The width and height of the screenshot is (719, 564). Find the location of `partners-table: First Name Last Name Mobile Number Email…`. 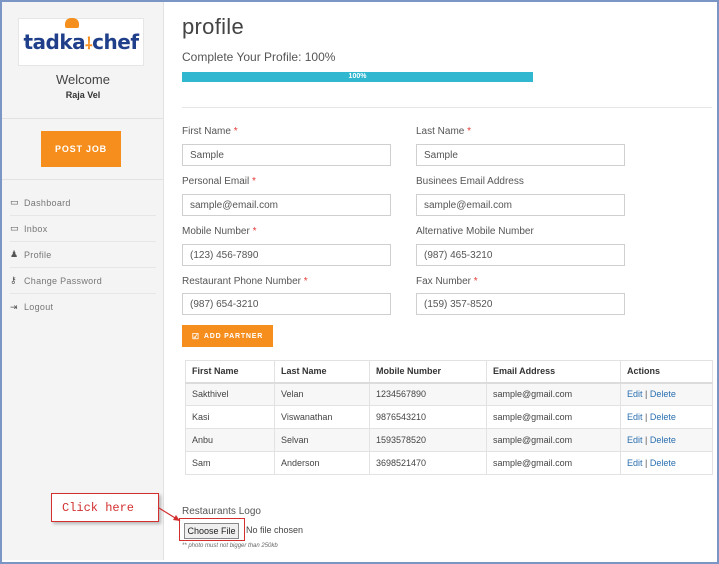

partners-table: First Name Last Name Mobile Number Email… is located at coordinates (449, 417).